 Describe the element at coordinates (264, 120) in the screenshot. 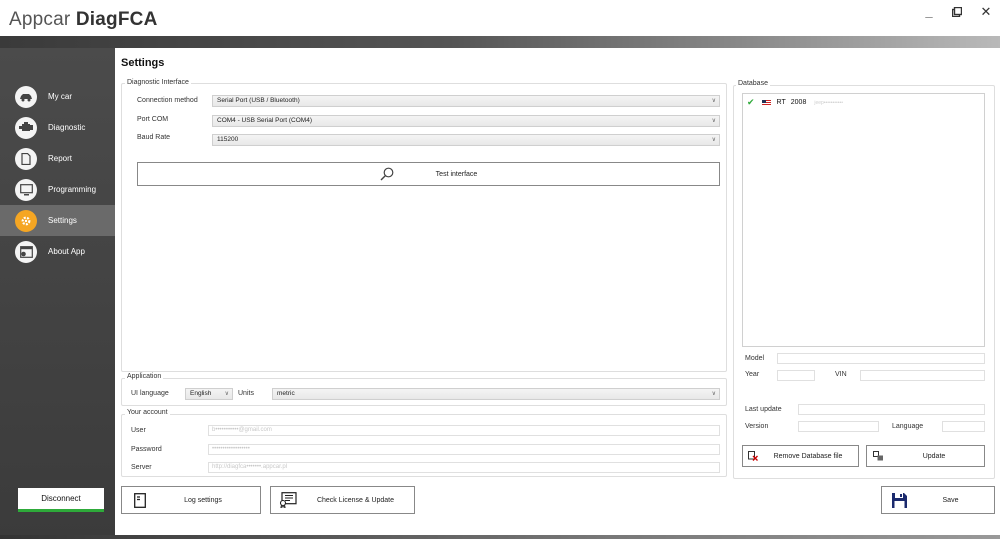

I see `port-com-value: COM4 - USB Serial Port (COM4)` at that location.